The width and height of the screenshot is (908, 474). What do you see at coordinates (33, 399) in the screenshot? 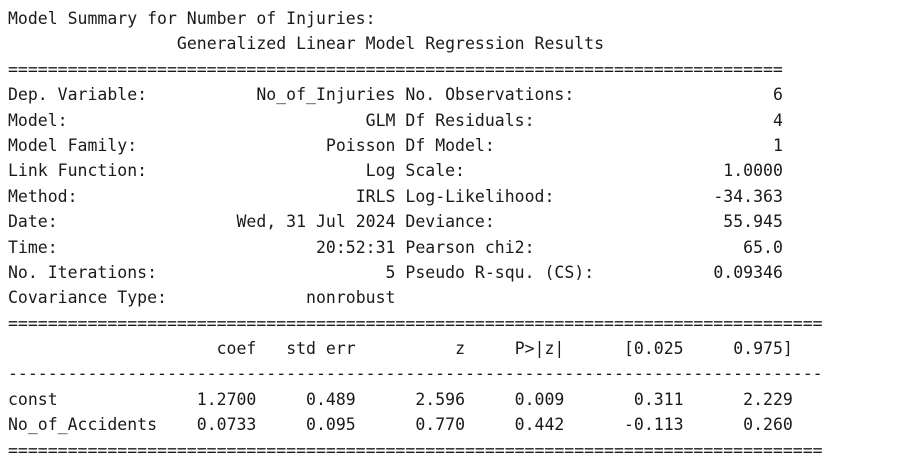
I see `variable-name: const` at bounding box center [33, 399].